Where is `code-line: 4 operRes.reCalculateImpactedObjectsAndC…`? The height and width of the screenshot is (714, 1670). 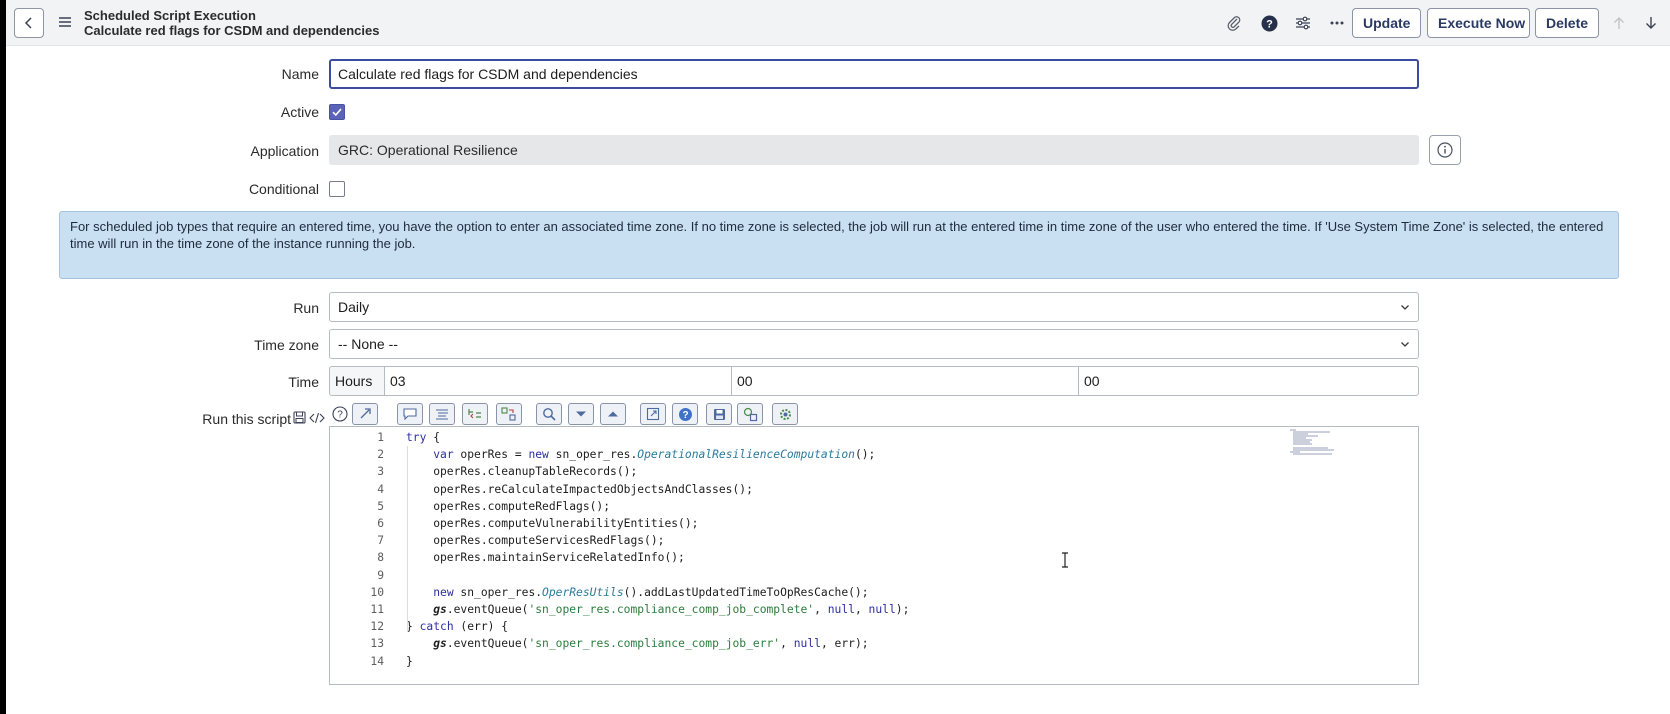 code-line: 4 operRes.reCalculateImpactedObjectsAndC… is located at coordinates (830, 489).